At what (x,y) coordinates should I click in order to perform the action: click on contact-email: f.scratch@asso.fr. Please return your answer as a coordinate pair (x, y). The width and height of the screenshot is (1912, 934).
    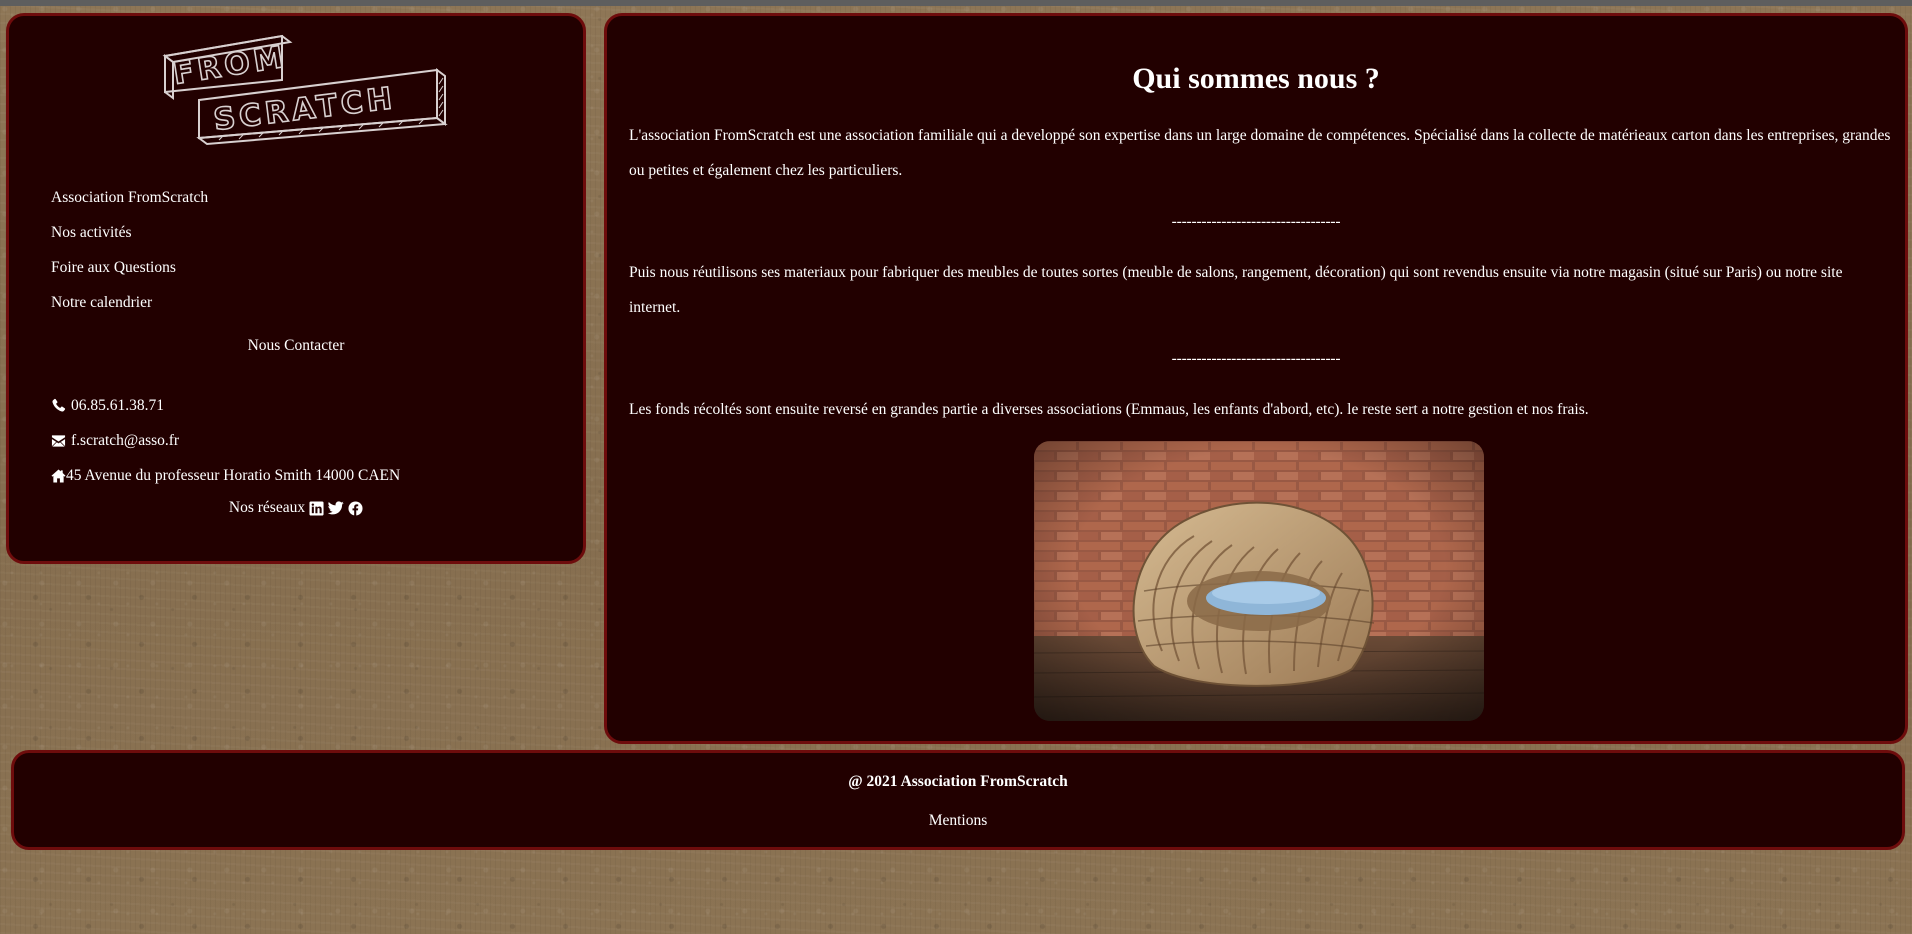
    Looking at the image, I should click on (225, 440).